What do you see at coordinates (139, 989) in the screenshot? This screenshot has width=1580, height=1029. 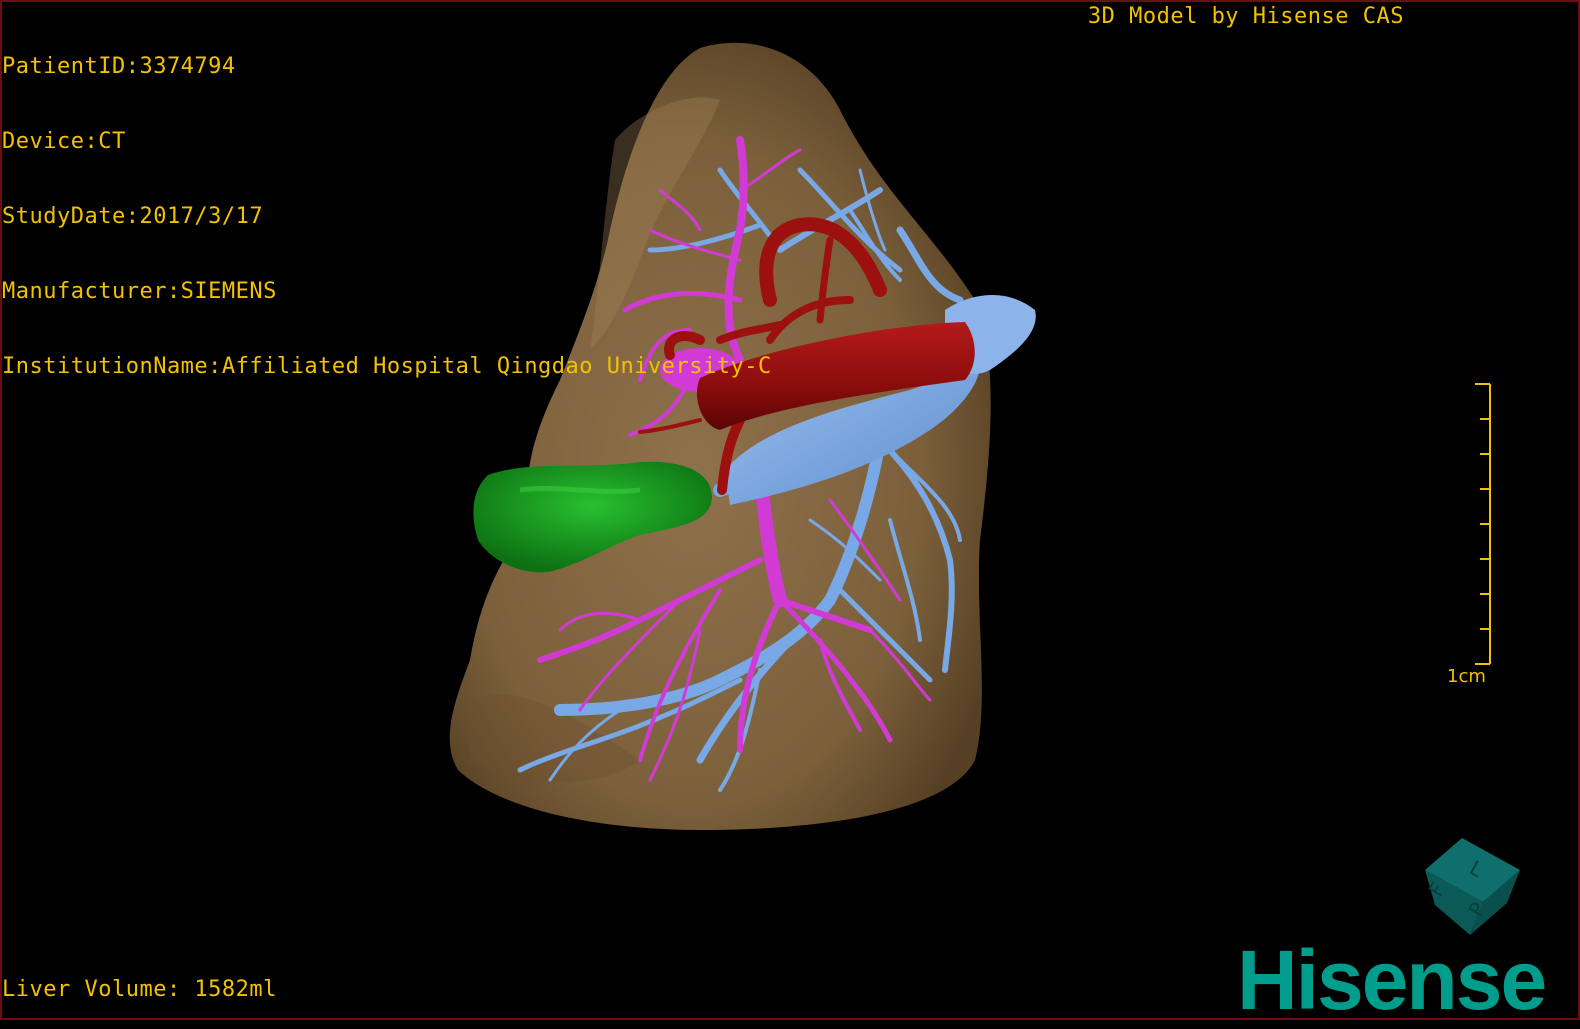 I see `liver-volume: Liver Volume: 1582ml` at bounding box center [139, 989].